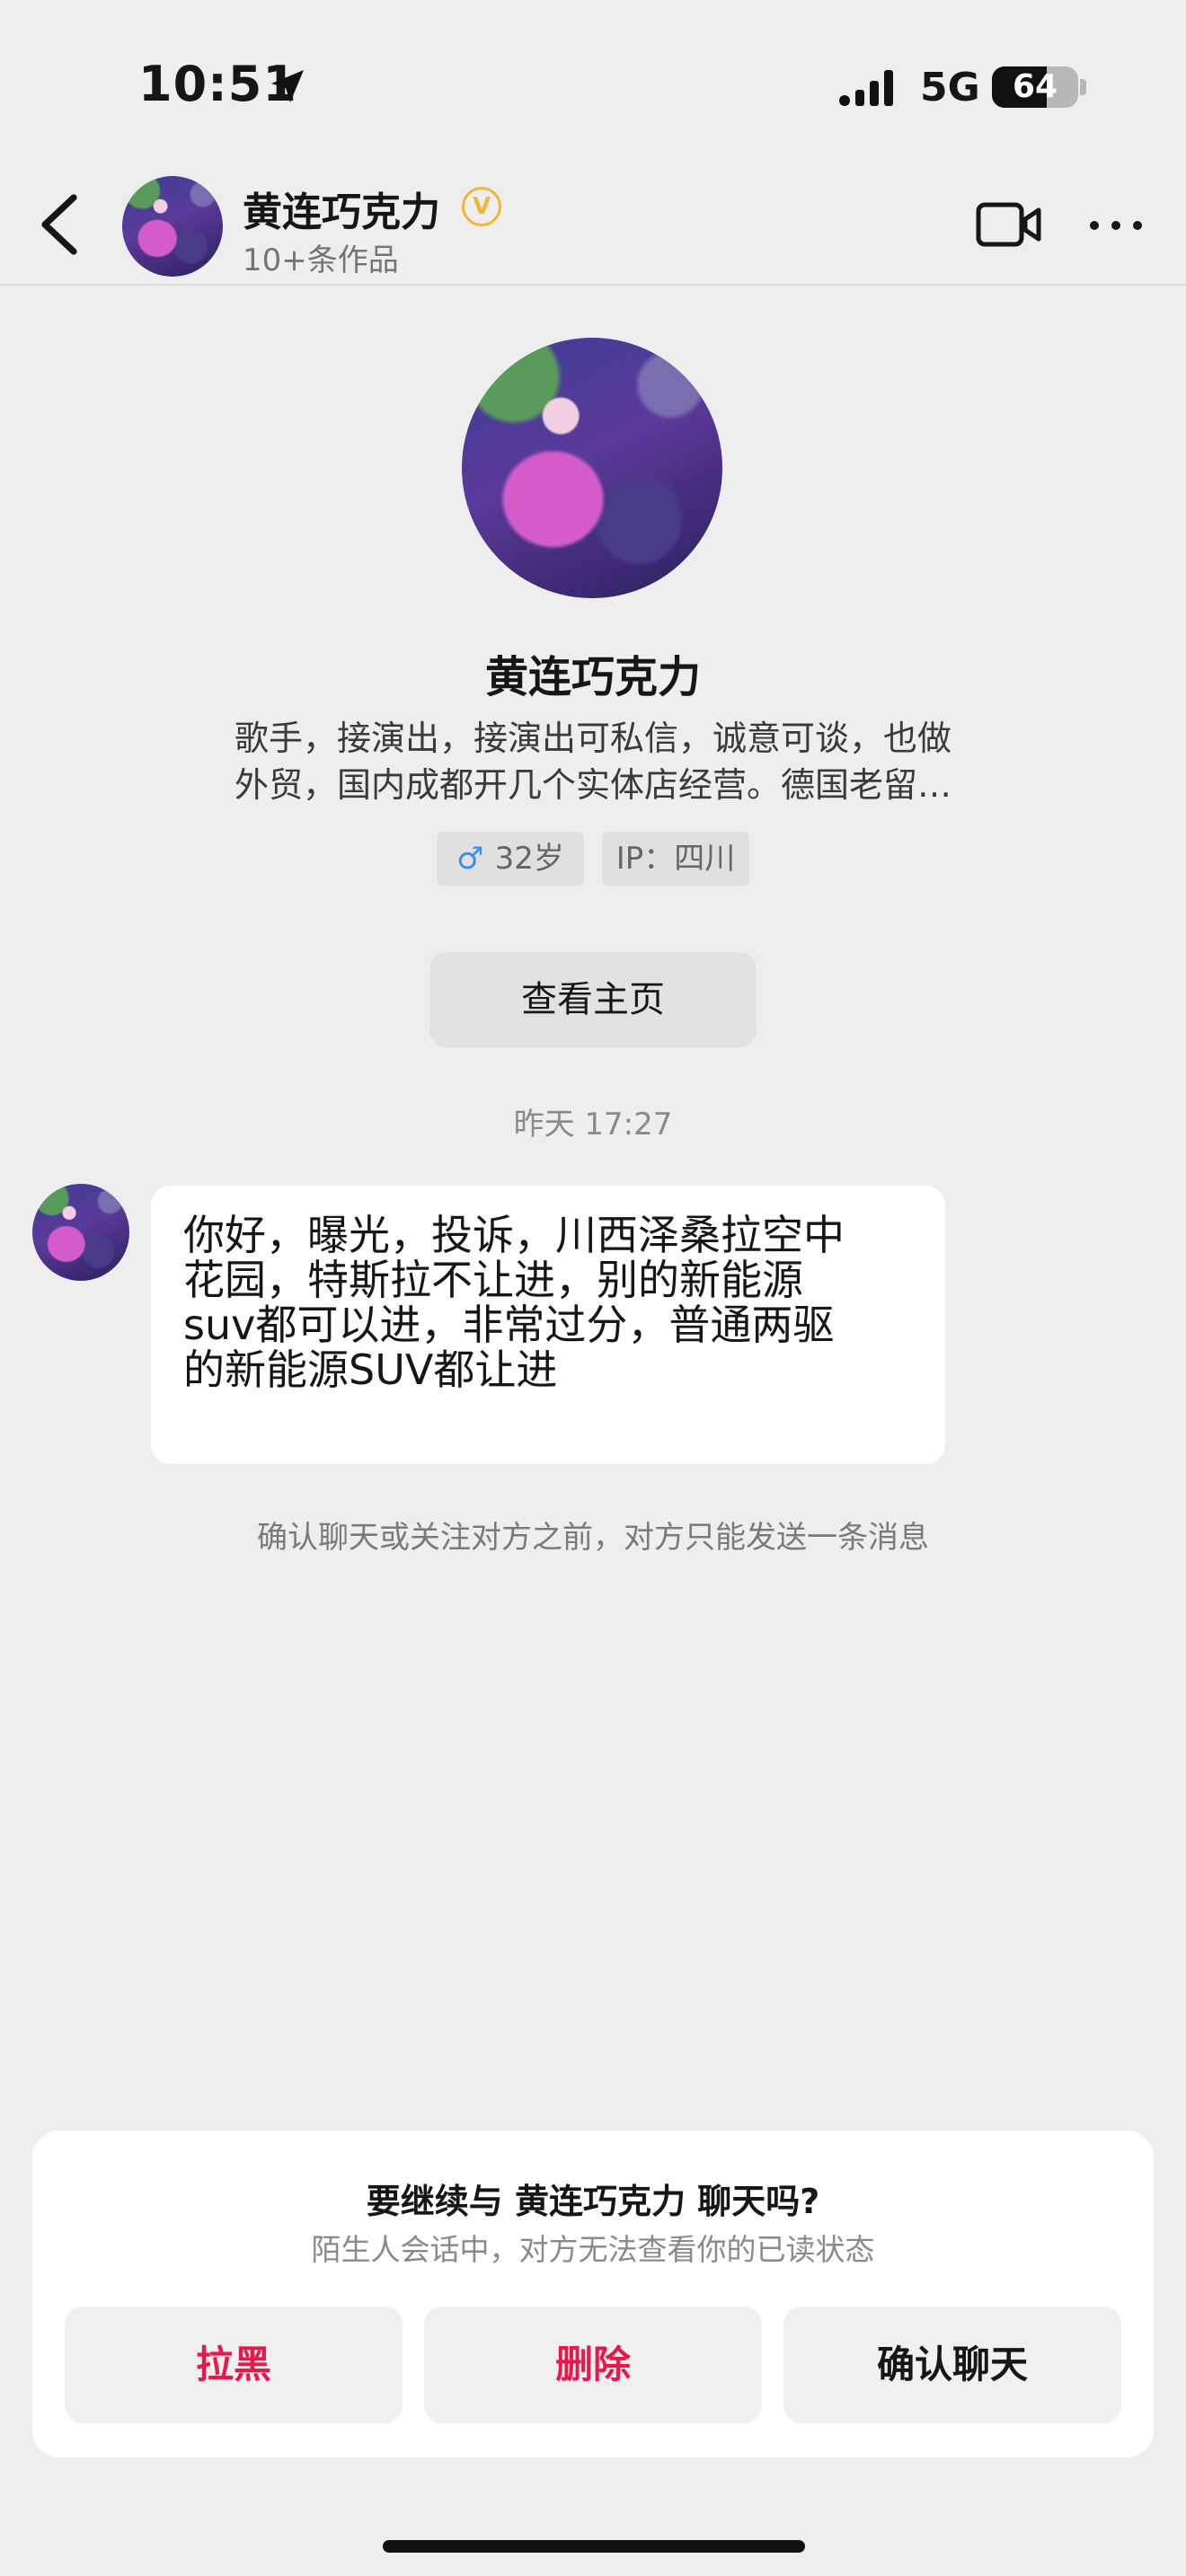 Image resolution: width=1186 pixels, height=2576 pixels. I want to click on verified-icon: V, so click(481, 206).